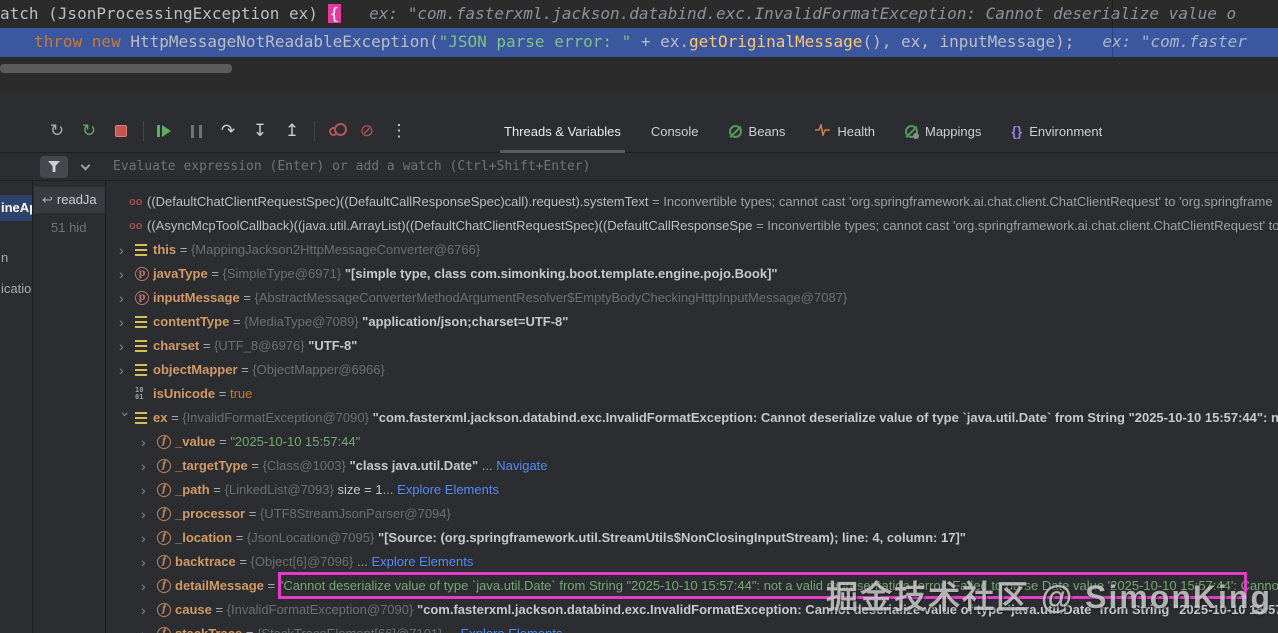 The width and height of the screenshot is (1278, 633). What do you see at coordinates (292, 131) in the screenshot?
I see `step-out-button: ↥` at bounding box center [292, 131].